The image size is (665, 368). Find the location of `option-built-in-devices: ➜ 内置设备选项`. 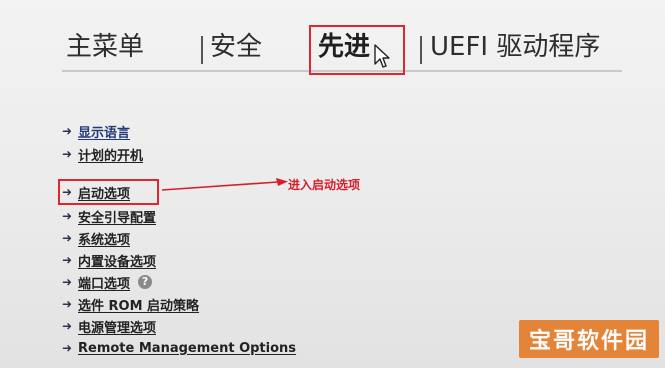

option-built-in-devices: ➜ 内置设备选项 is located at coordinates (109, 260).